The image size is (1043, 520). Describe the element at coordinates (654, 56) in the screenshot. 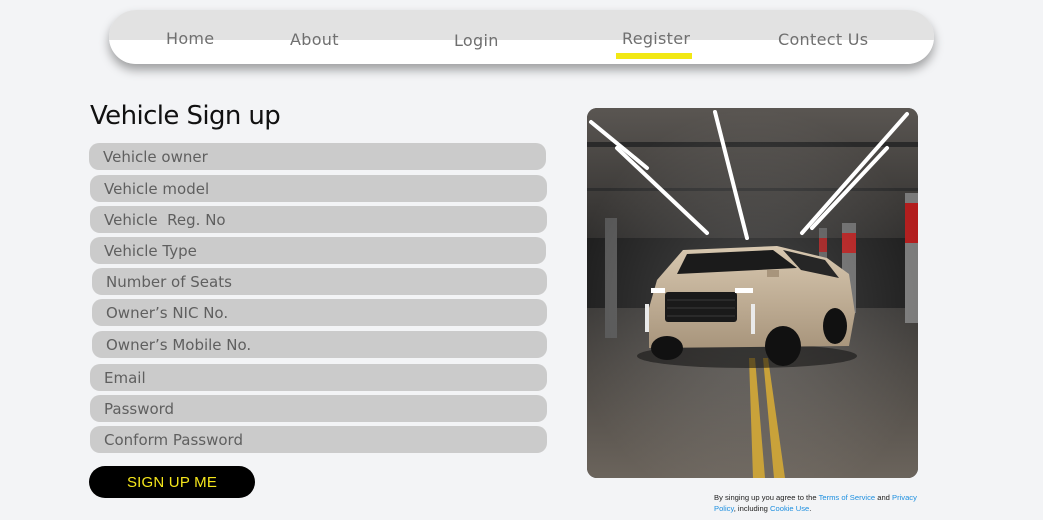

I see `active-nav-indicator` at that location.